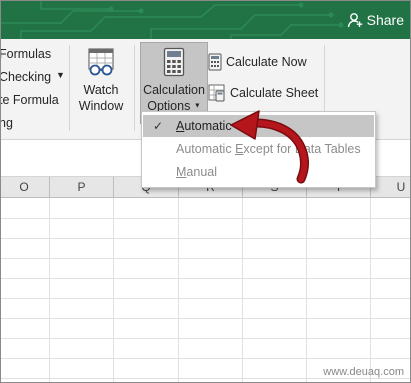 The width and height of the screenshot is (411, 383). What do you see at coordinates (206, 149) in the screenshot?
I see `label-part: Automatic` at bounding box center [206, 149].